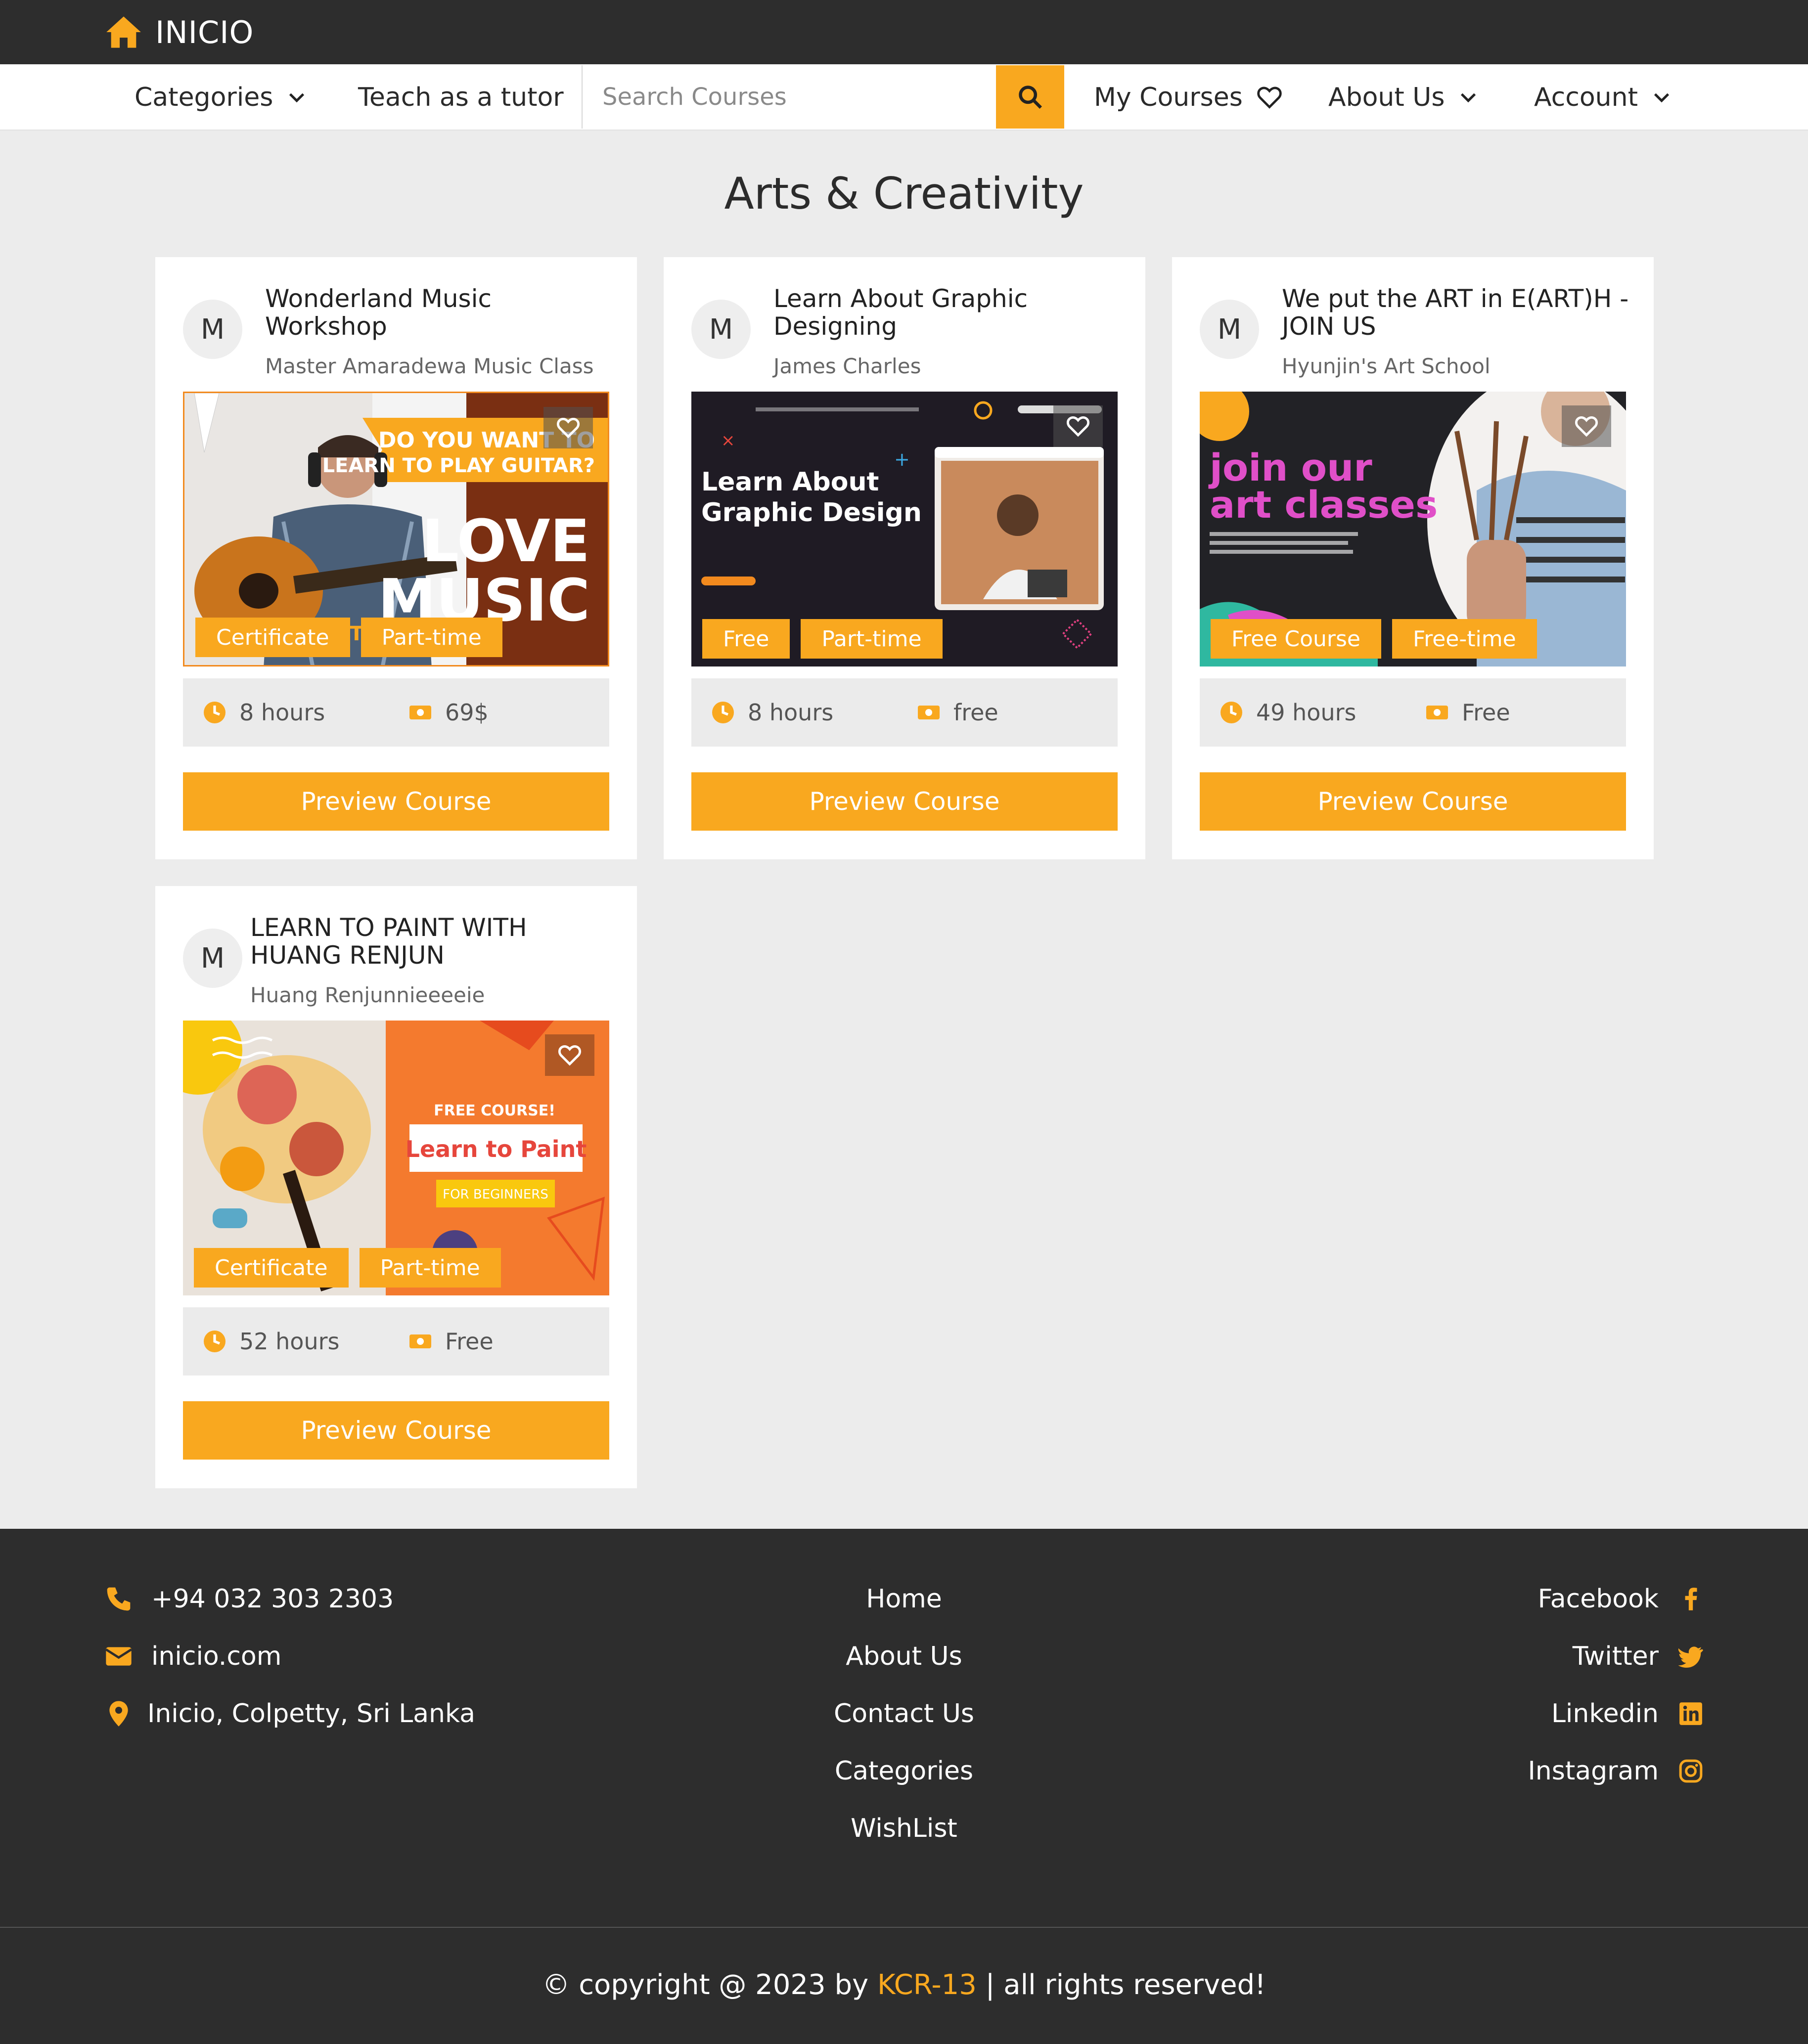 This screenshot has width=1808, height=2044. I want to click on page-title: Arts & Creativity, so click(904, 193).